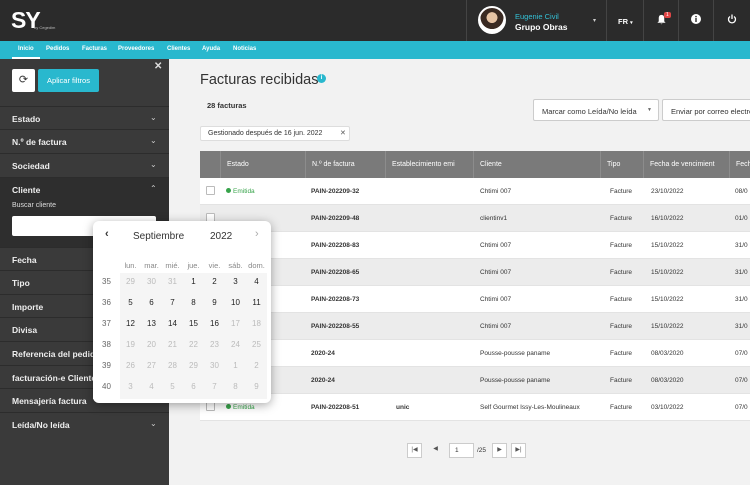 This screenshot has height=485, width=750. I want to click on nav-clientes: Clientes, so click(178, 50).